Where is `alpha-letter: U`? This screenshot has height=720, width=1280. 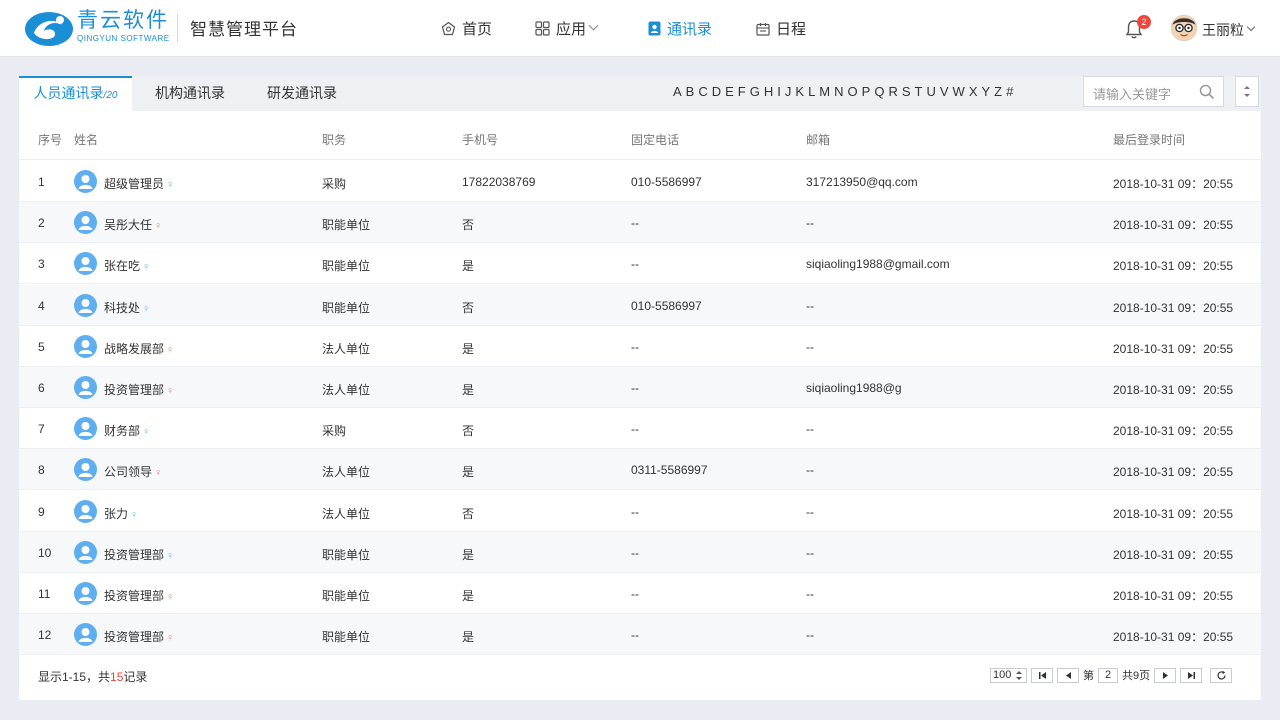 alpha-letter: U is located at coordinates (930, 91).